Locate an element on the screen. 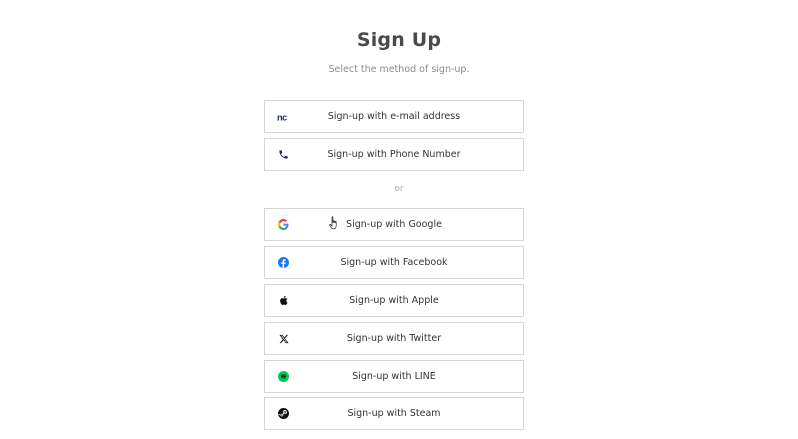 This screenshot has height=439, width=798. signup-steam-button: Sign-up with Steam is located at coordinates (394, 413).